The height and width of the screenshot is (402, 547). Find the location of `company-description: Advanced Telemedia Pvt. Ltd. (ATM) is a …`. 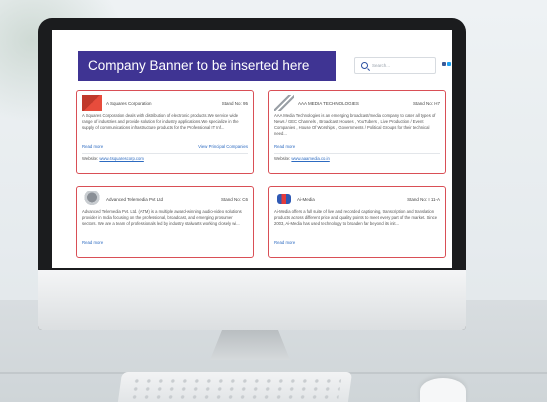

company-description: Advanced Telemedia Pvt. Ltd. (ATM) is a … is located at coordinates (162, 217).